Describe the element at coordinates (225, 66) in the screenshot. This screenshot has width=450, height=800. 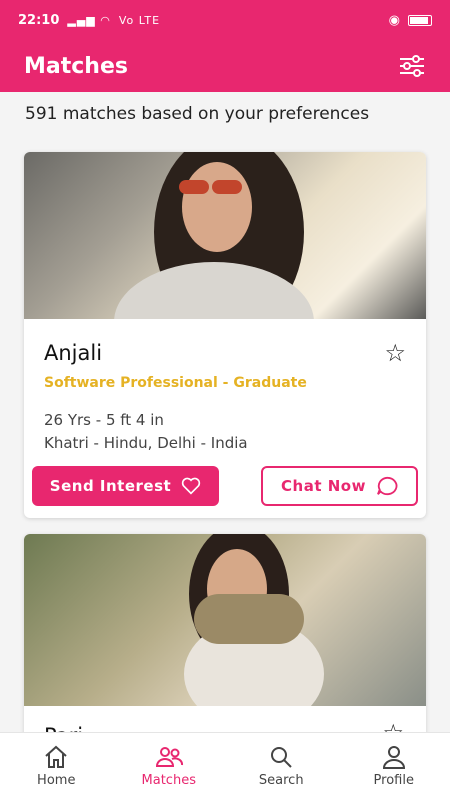
I see `app-bar: Matches` at that location.